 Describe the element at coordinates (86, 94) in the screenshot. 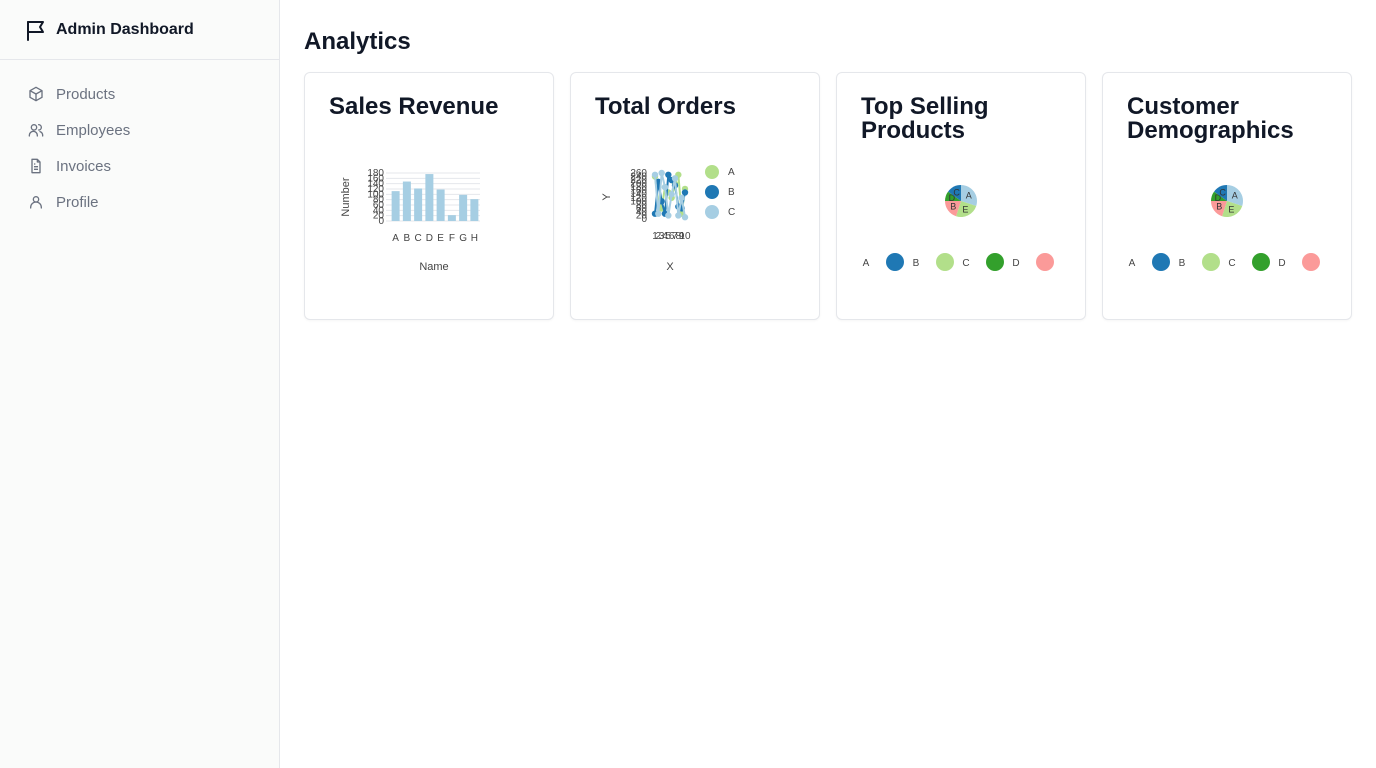

I see `sidebar-item-label: Products` at that location.